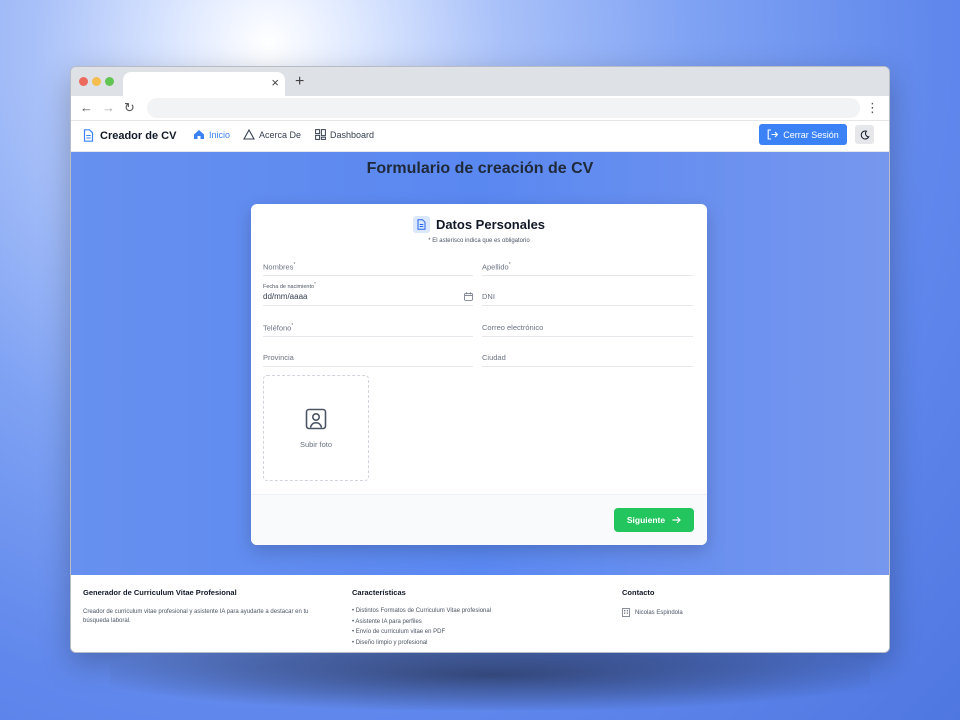  What do you see at coordinates (249, 134) in the screenshot?
I see `triangle-icon` at bounding box center [249, 134].